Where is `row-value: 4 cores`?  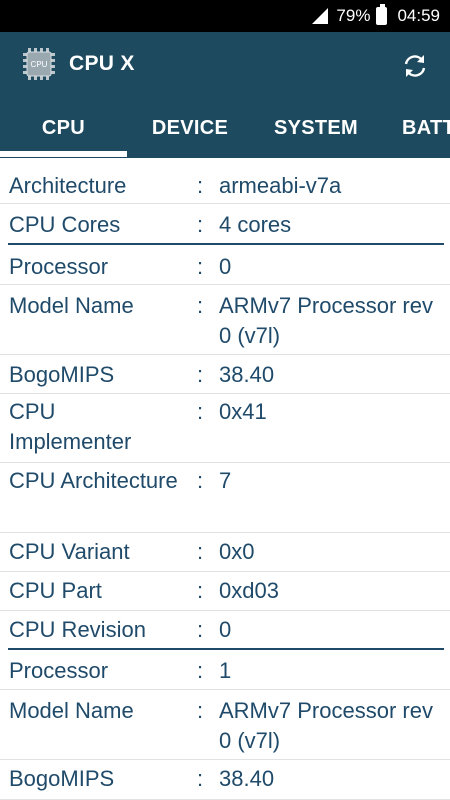 row-value: 4 cores is located at coordinates (255, 224).